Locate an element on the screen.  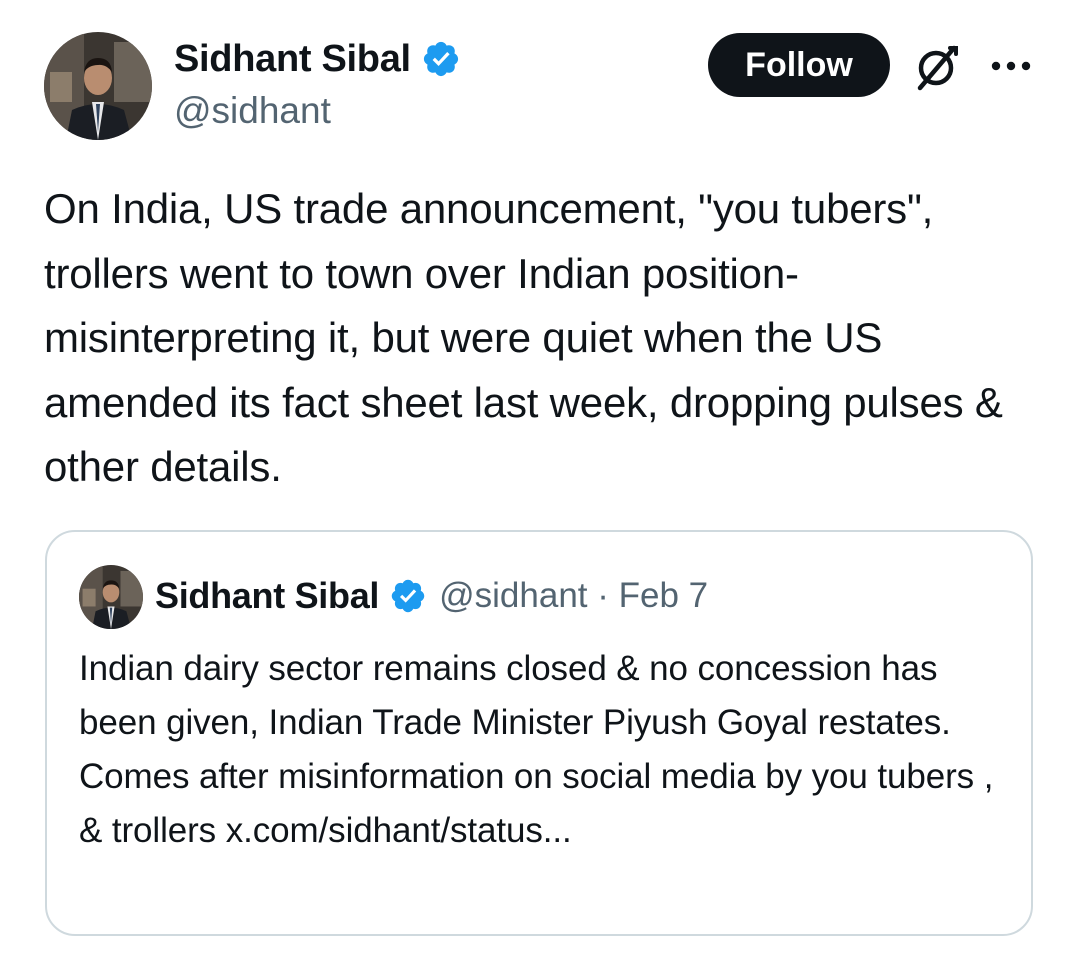
author-avatar is located at coordinates (98, 86).